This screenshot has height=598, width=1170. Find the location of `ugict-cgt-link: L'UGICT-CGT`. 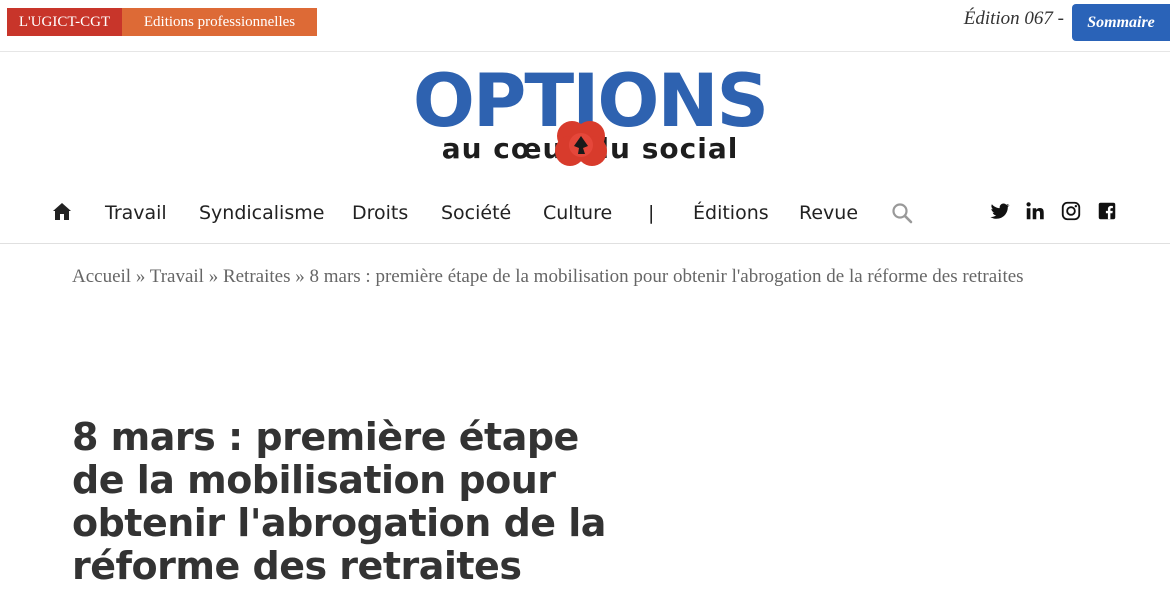

ugict-cgt-link: L'UGICT-CGT is located at coordinates (64, 22).